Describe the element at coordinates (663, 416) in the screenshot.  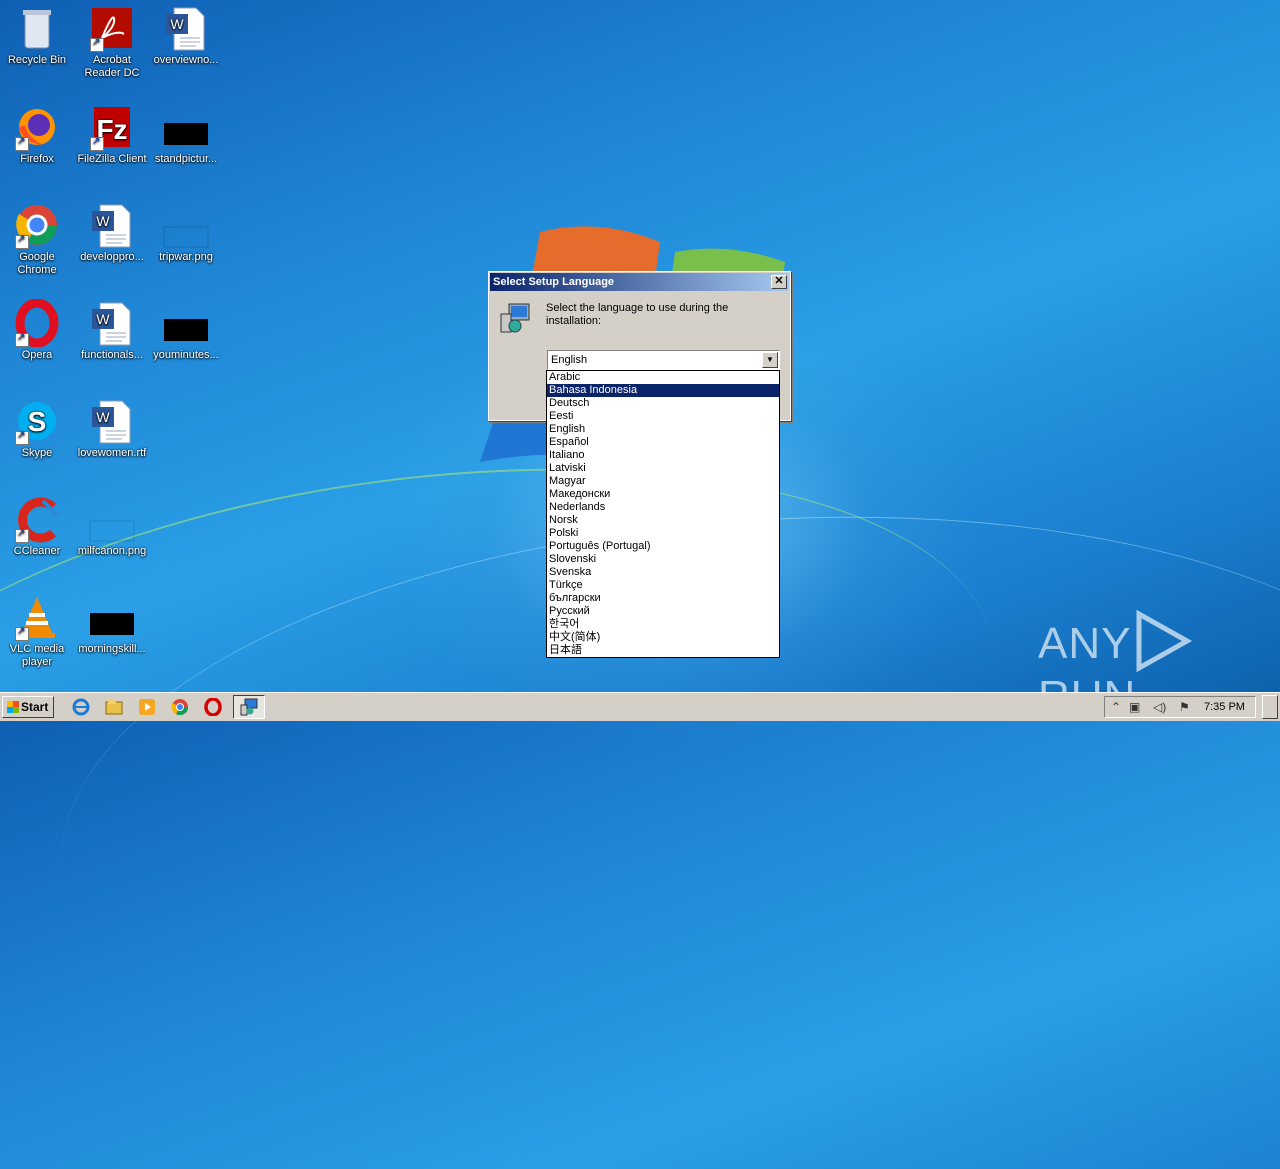
I see `language-option: Eesti` at that location.